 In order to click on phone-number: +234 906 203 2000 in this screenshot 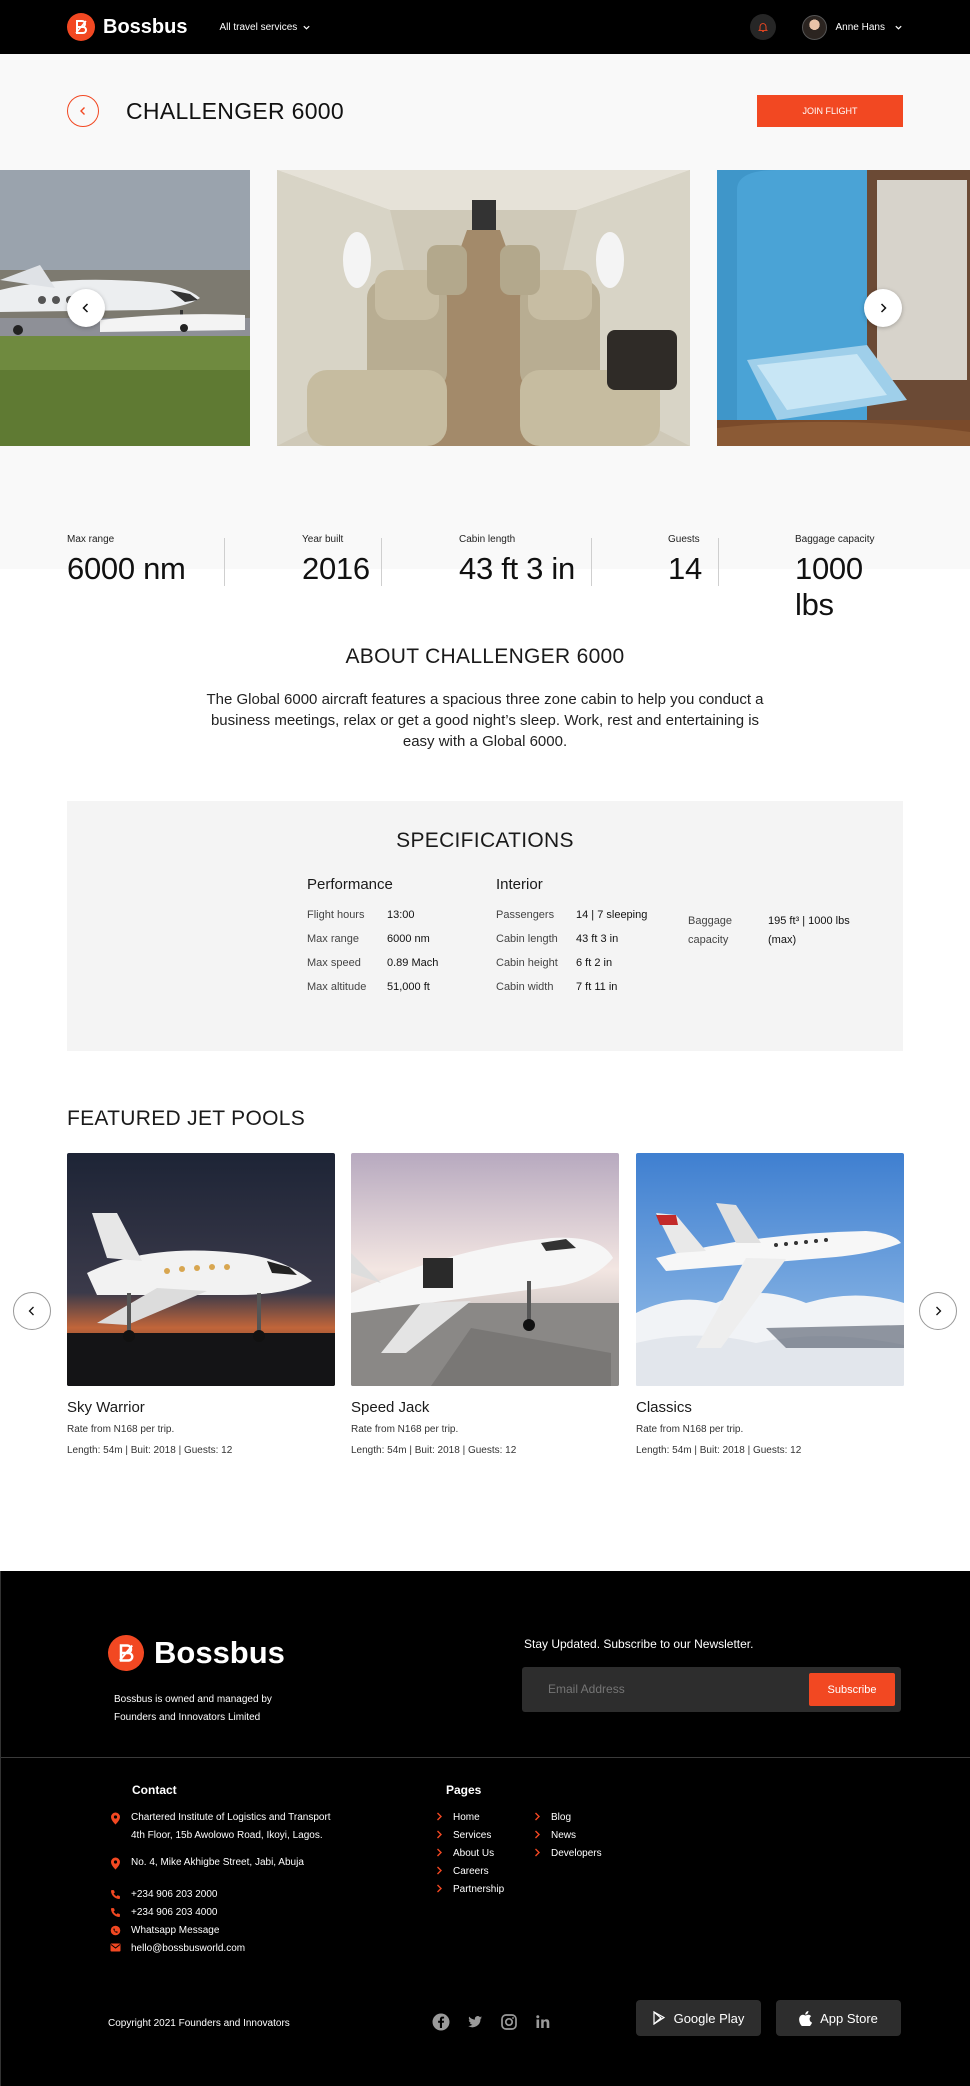, I will do `click(174, 1894)`.